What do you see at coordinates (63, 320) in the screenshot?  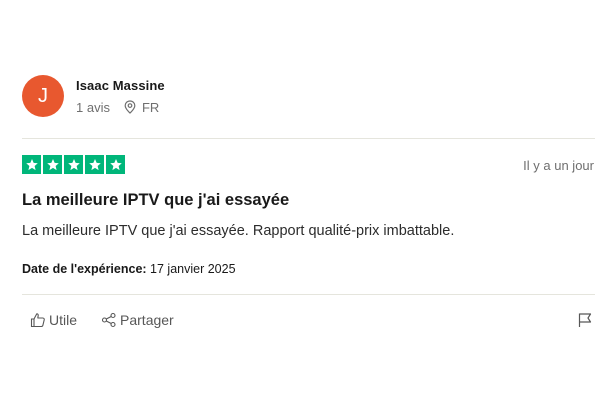 I see `useful-label: Utile` at bounding box center [63, 320].